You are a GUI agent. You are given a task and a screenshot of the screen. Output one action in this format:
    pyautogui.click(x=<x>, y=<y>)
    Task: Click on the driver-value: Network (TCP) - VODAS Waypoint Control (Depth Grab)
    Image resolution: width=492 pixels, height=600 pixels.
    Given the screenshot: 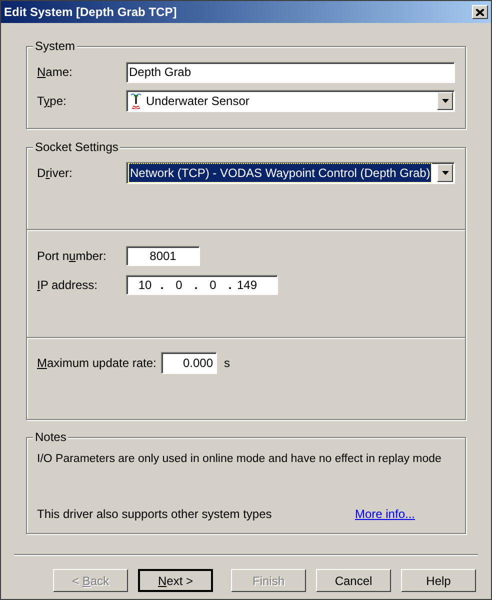 What is the action you would take?
    pyautogui.click(x=280, y=173)
    